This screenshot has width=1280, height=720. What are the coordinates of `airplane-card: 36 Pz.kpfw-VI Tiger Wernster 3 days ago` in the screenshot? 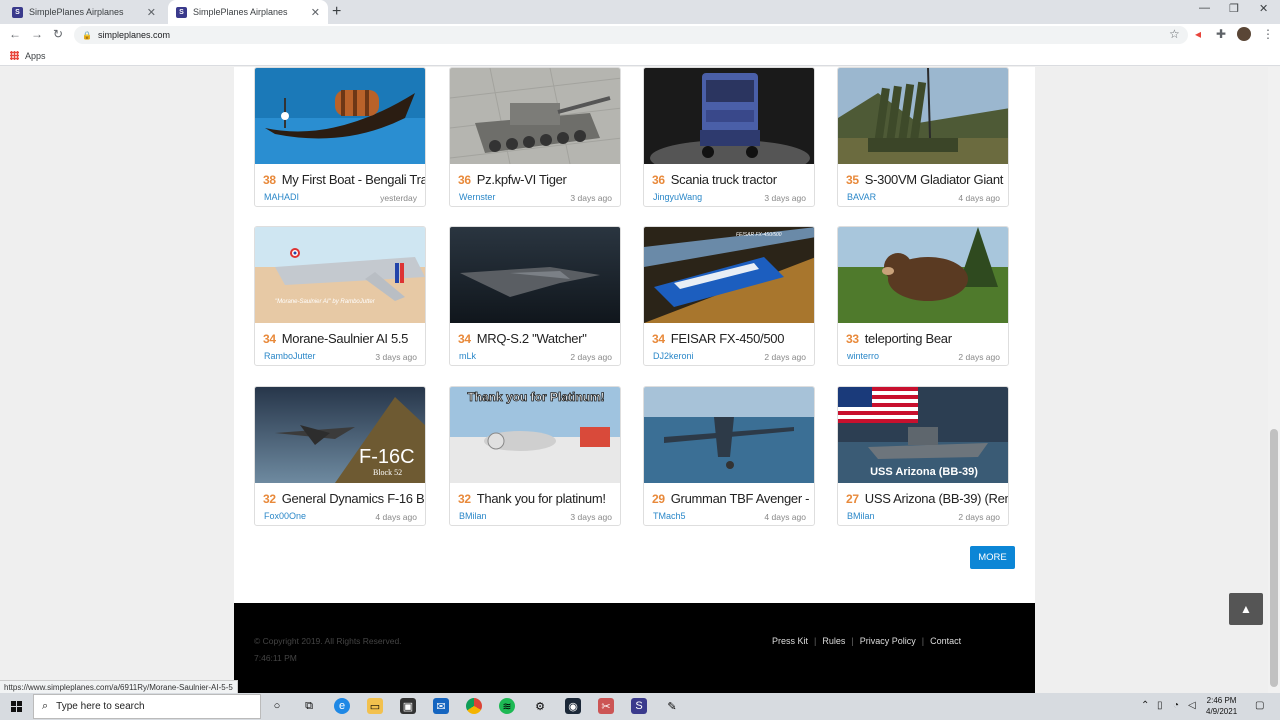 It's located at (535, 137).